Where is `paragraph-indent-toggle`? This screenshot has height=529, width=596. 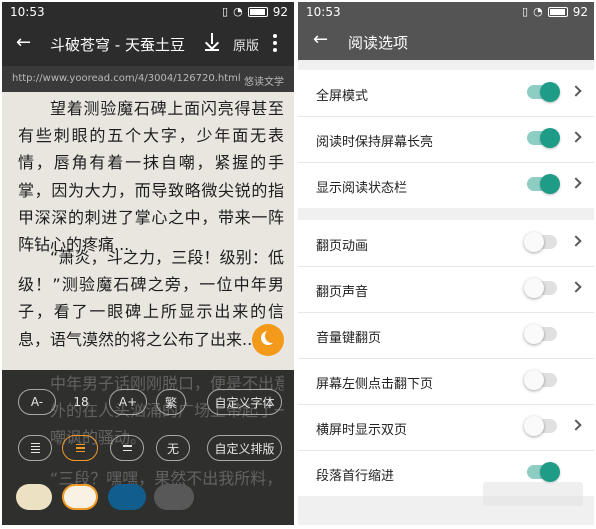 paragraph-indent-toggle is located at coordinates (543, 472).